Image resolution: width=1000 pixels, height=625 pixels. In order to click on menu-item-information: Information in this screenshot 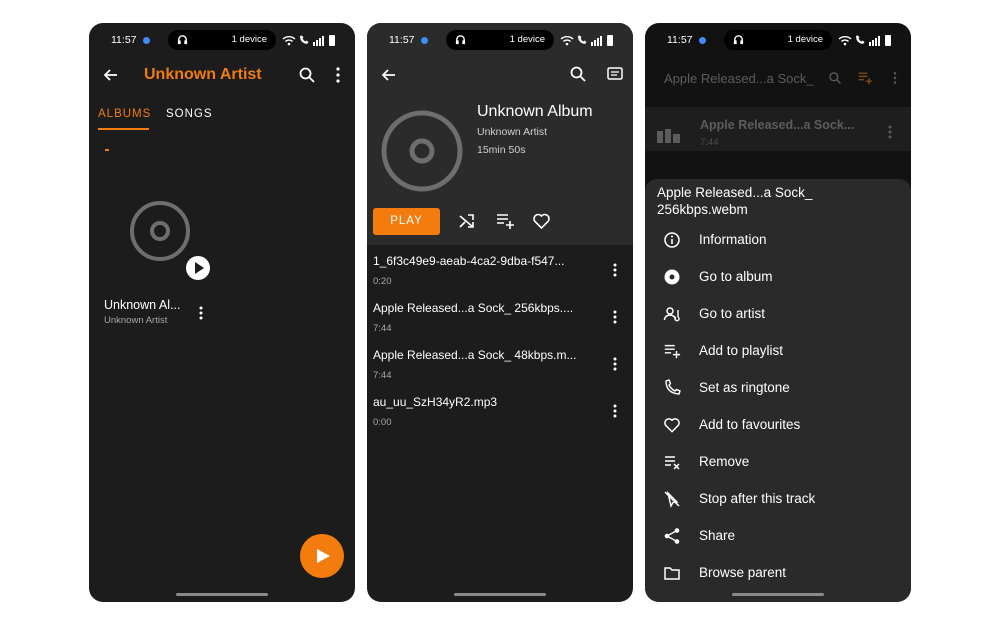, I will do `click(778, 240)`.